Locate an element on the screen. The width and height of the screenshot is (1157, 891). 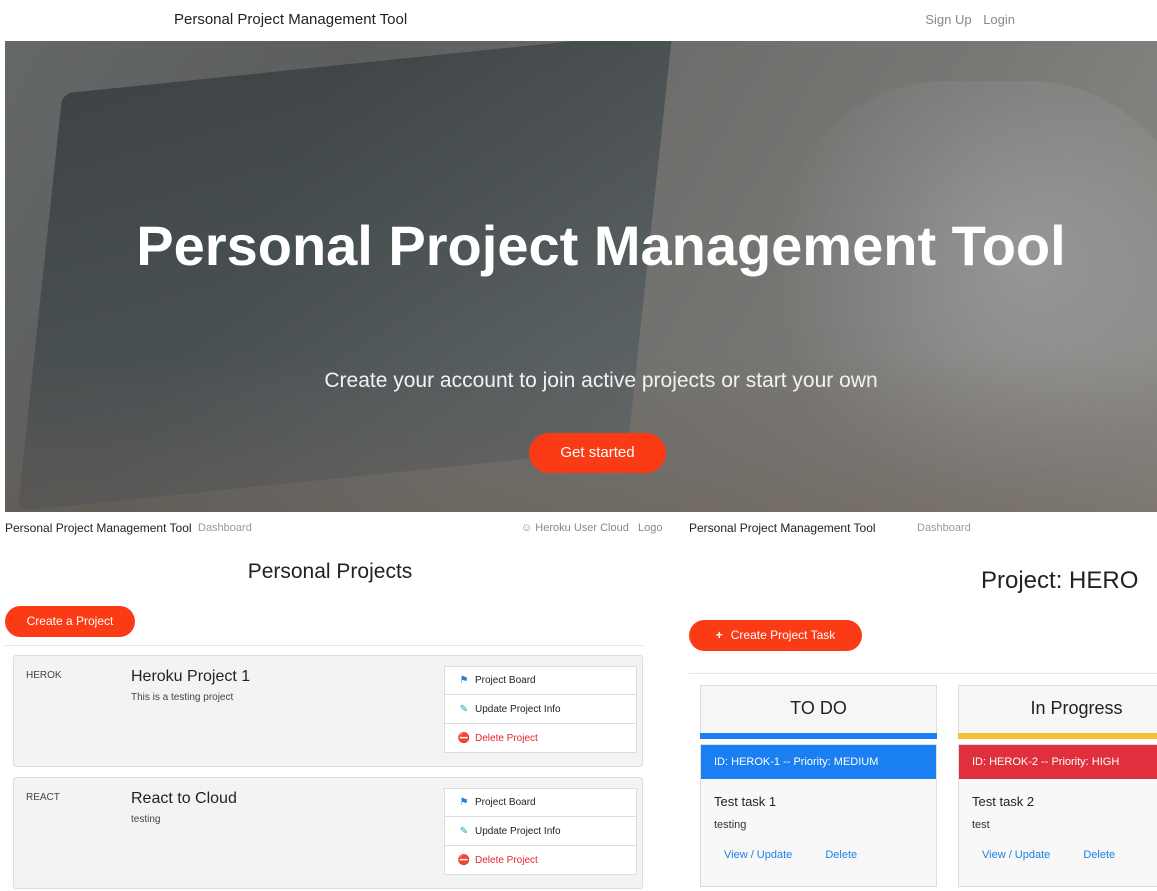
project-name: React to Cloud is located at coordinates (184, 798).